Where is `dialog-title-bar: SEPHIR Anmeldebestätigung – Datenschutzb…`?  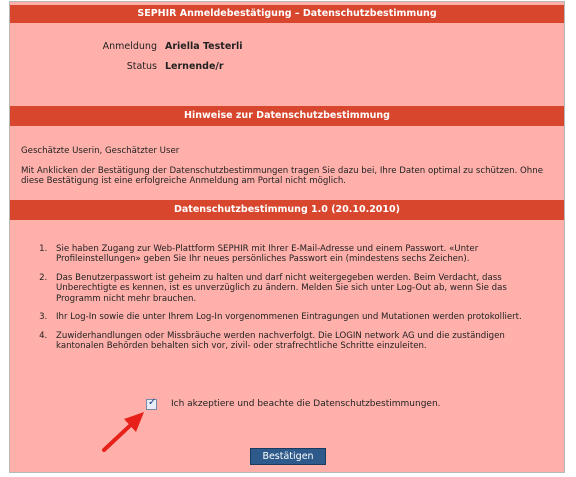 dialog-title-bar: SEPHIR Anmeldebestätigung – Datenschutzb… is located at coordinates (287, 14).